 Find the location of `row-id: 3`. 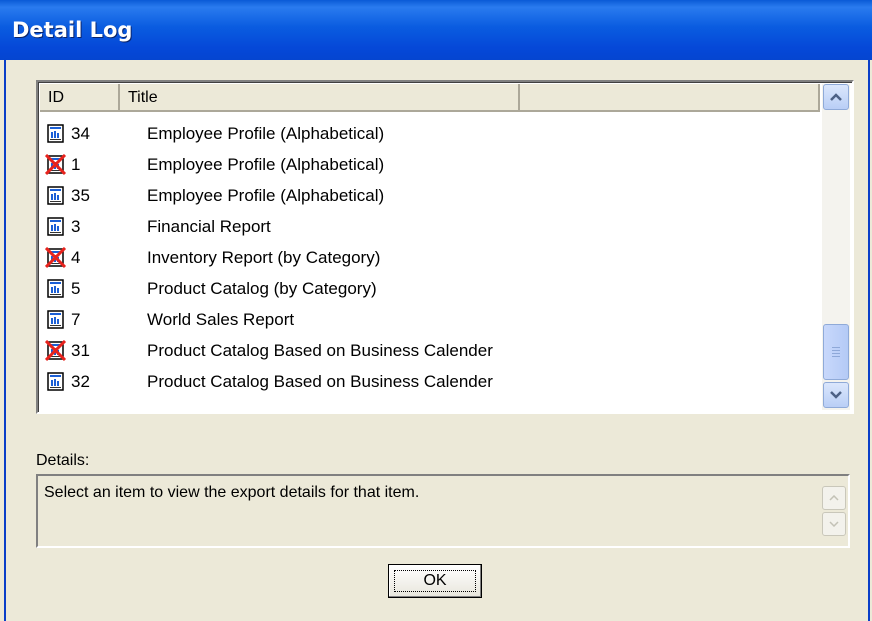

row-id: 3 is located at coordinates (76, 226).